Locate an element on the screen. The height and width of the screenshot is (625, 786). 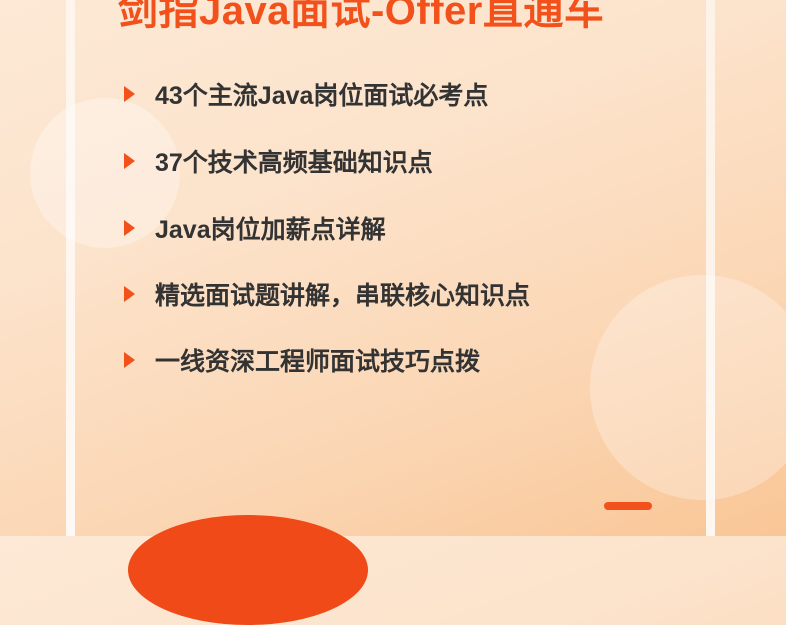
list-item: 37个技术高频基础知识点 is located at coordinates (278, 161).